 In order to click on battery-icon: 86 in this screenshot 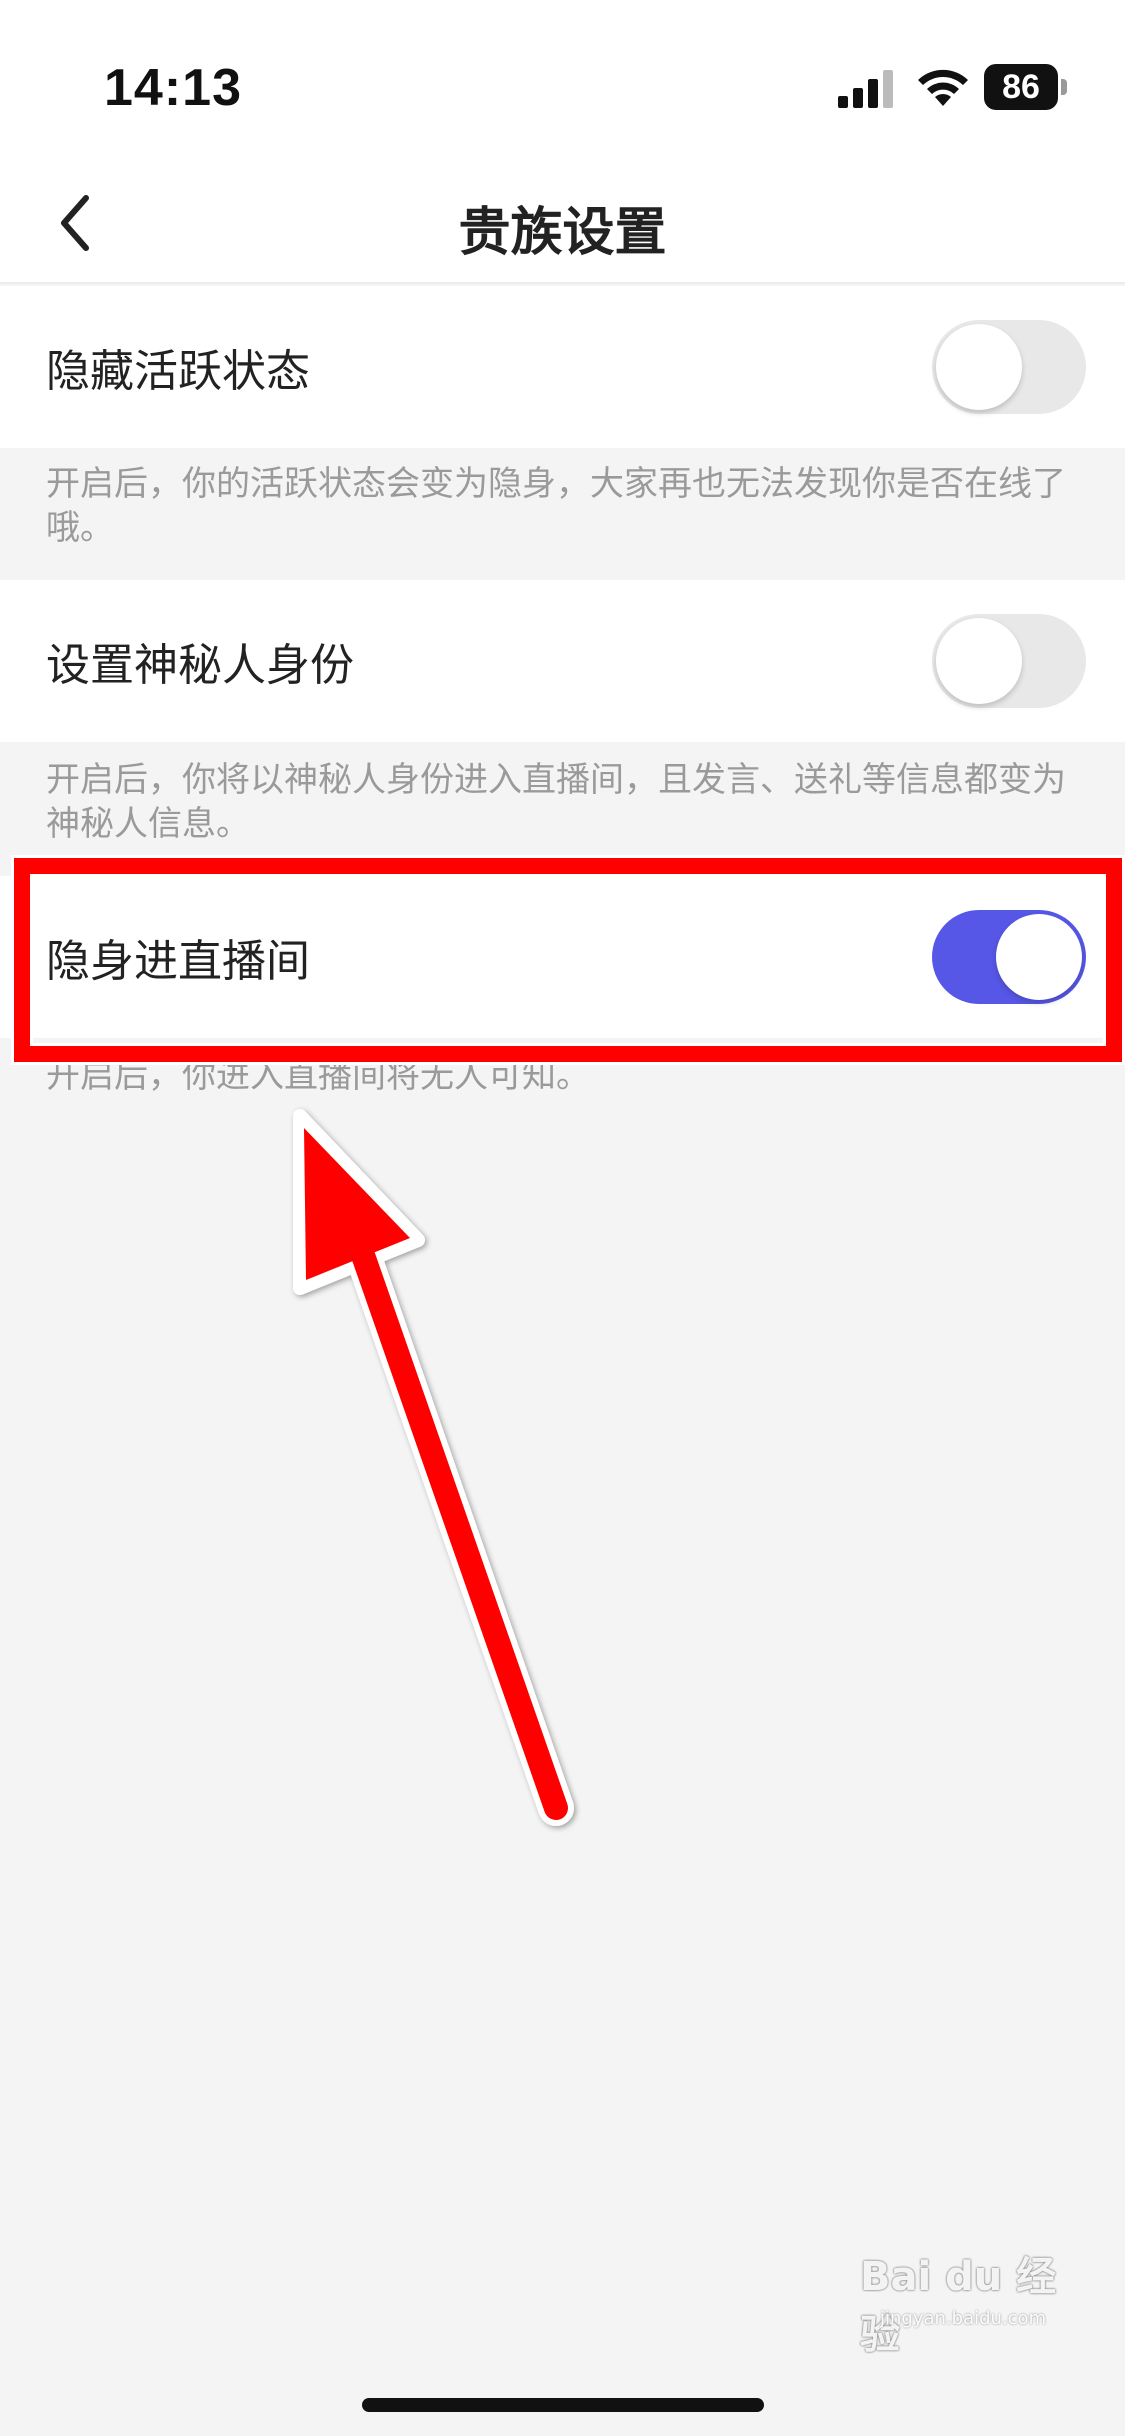, I will do `click(1026, 87)`.